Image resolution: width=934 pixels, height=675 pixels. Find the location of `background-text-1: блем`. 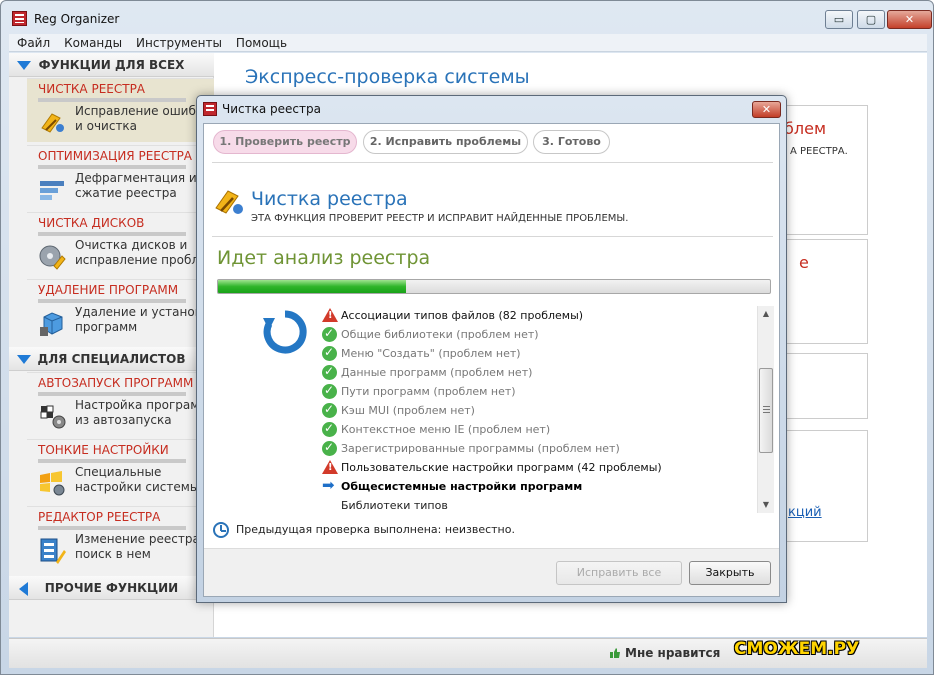

background-text-1: блем is located at coordinates (805, 128).